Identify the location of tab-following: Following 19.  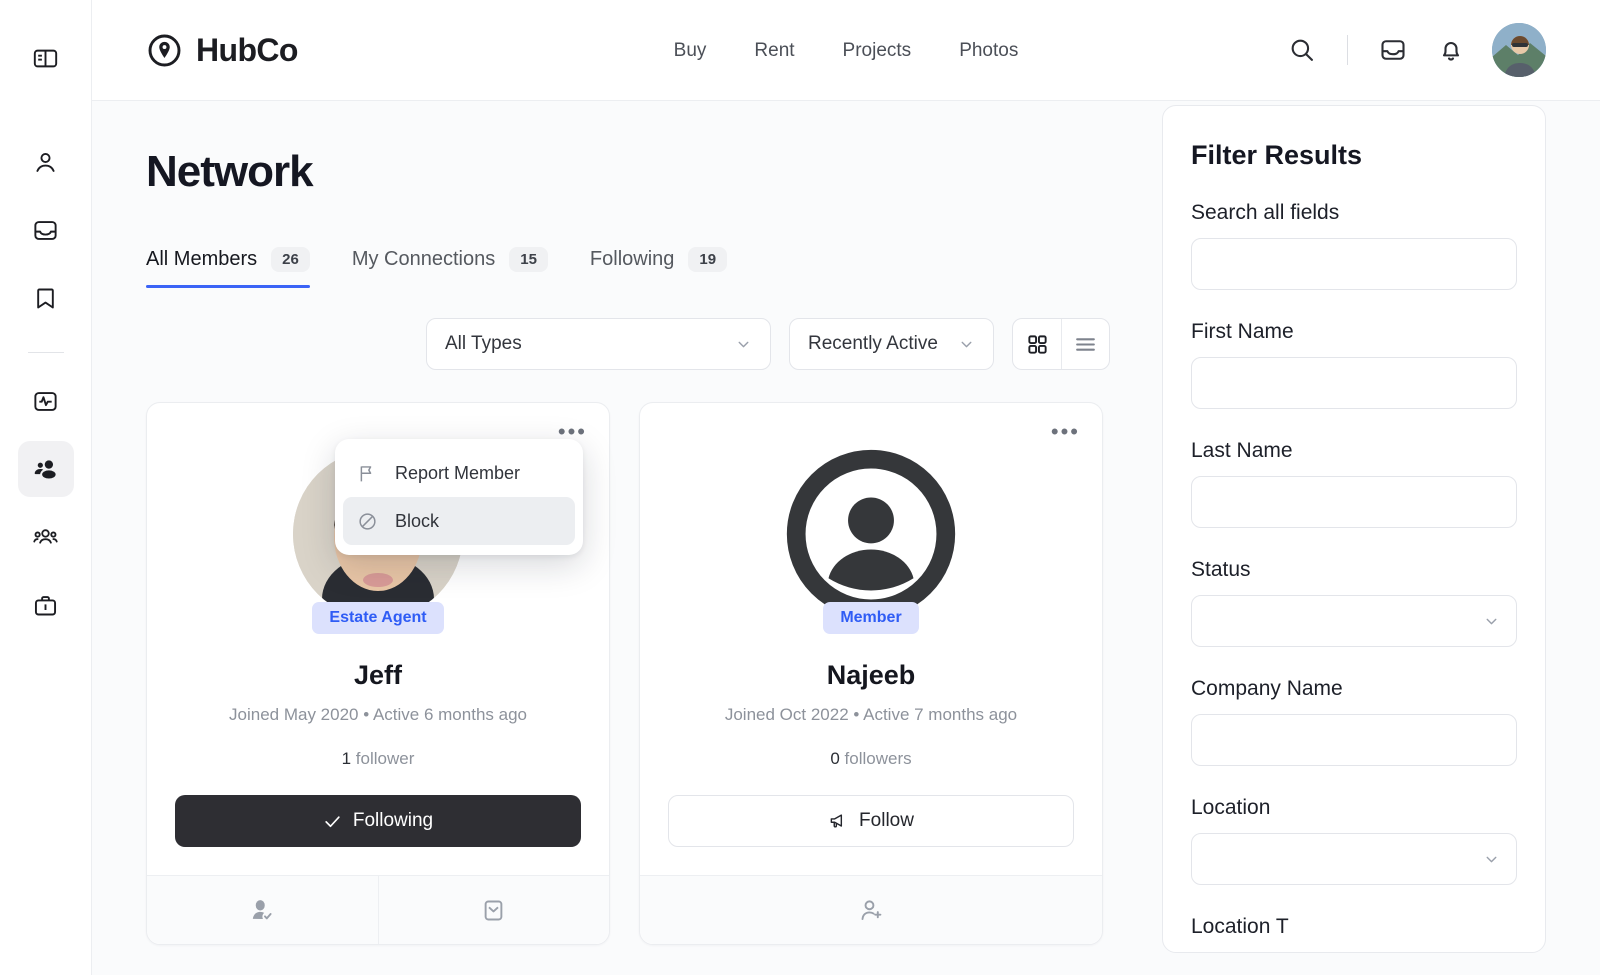
(658, 267).